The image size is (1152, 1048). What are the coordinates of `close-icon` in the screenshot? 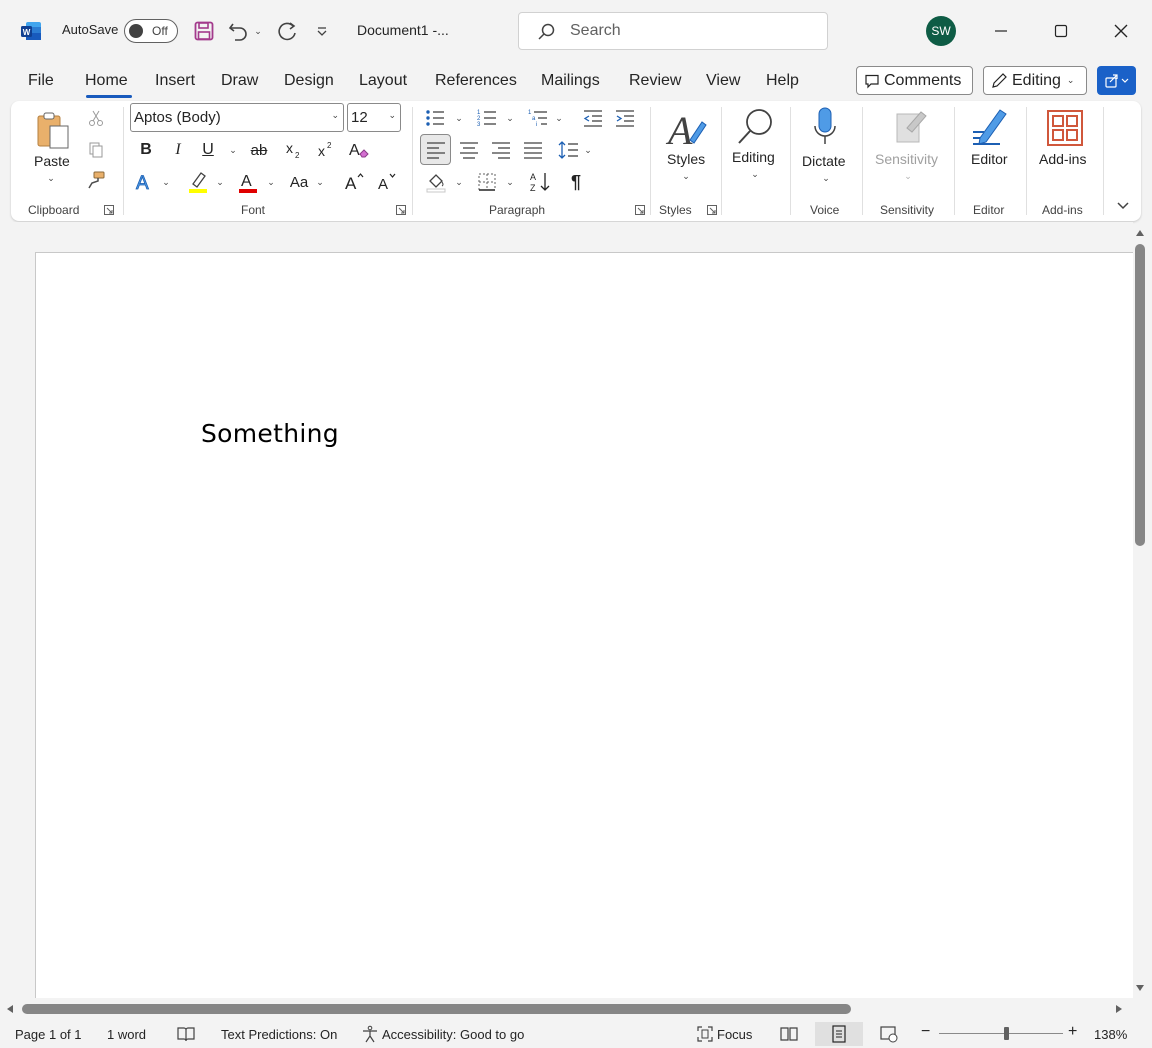 It's located at (1121, 31).